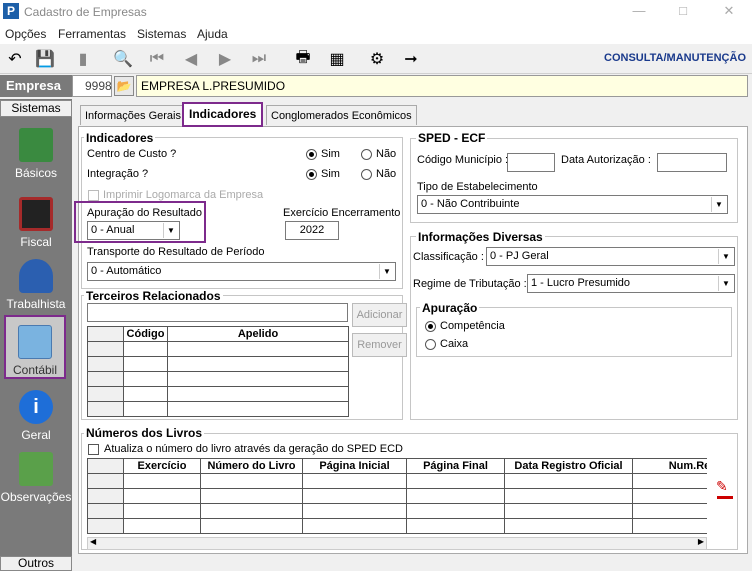  Describe the element at coordinates (36, 227) in the screenshot. I see `sidebar-item-fiscal: Fiscal` at that location.